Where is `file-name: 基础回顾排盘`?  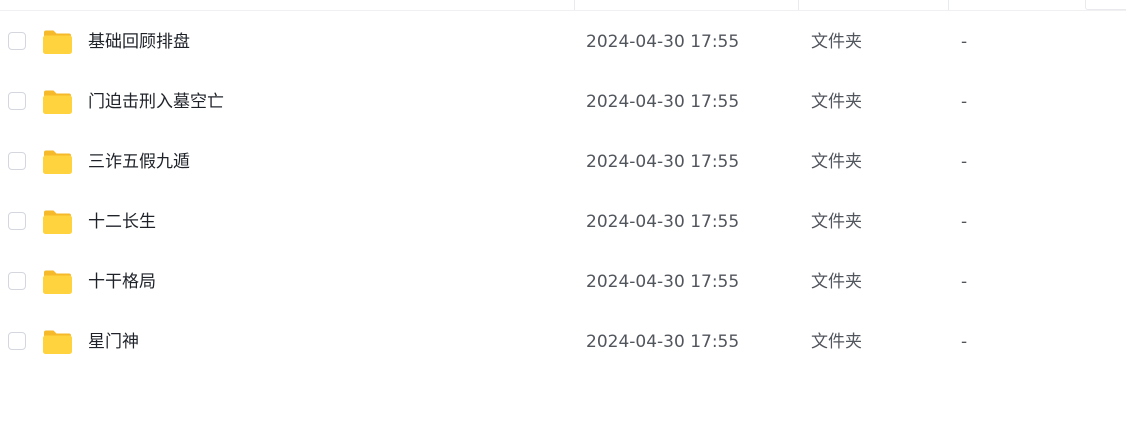
file-name: 基础回顾排盘 is located at coordinates (139, 42).